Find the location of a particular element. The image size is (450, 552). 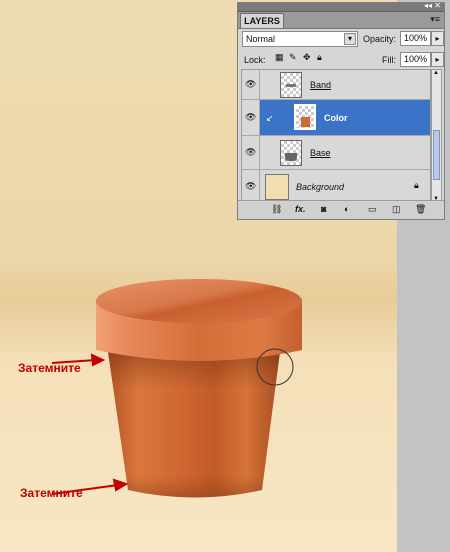

blend-mode-value: Normal is located at coordinates (261, 39).